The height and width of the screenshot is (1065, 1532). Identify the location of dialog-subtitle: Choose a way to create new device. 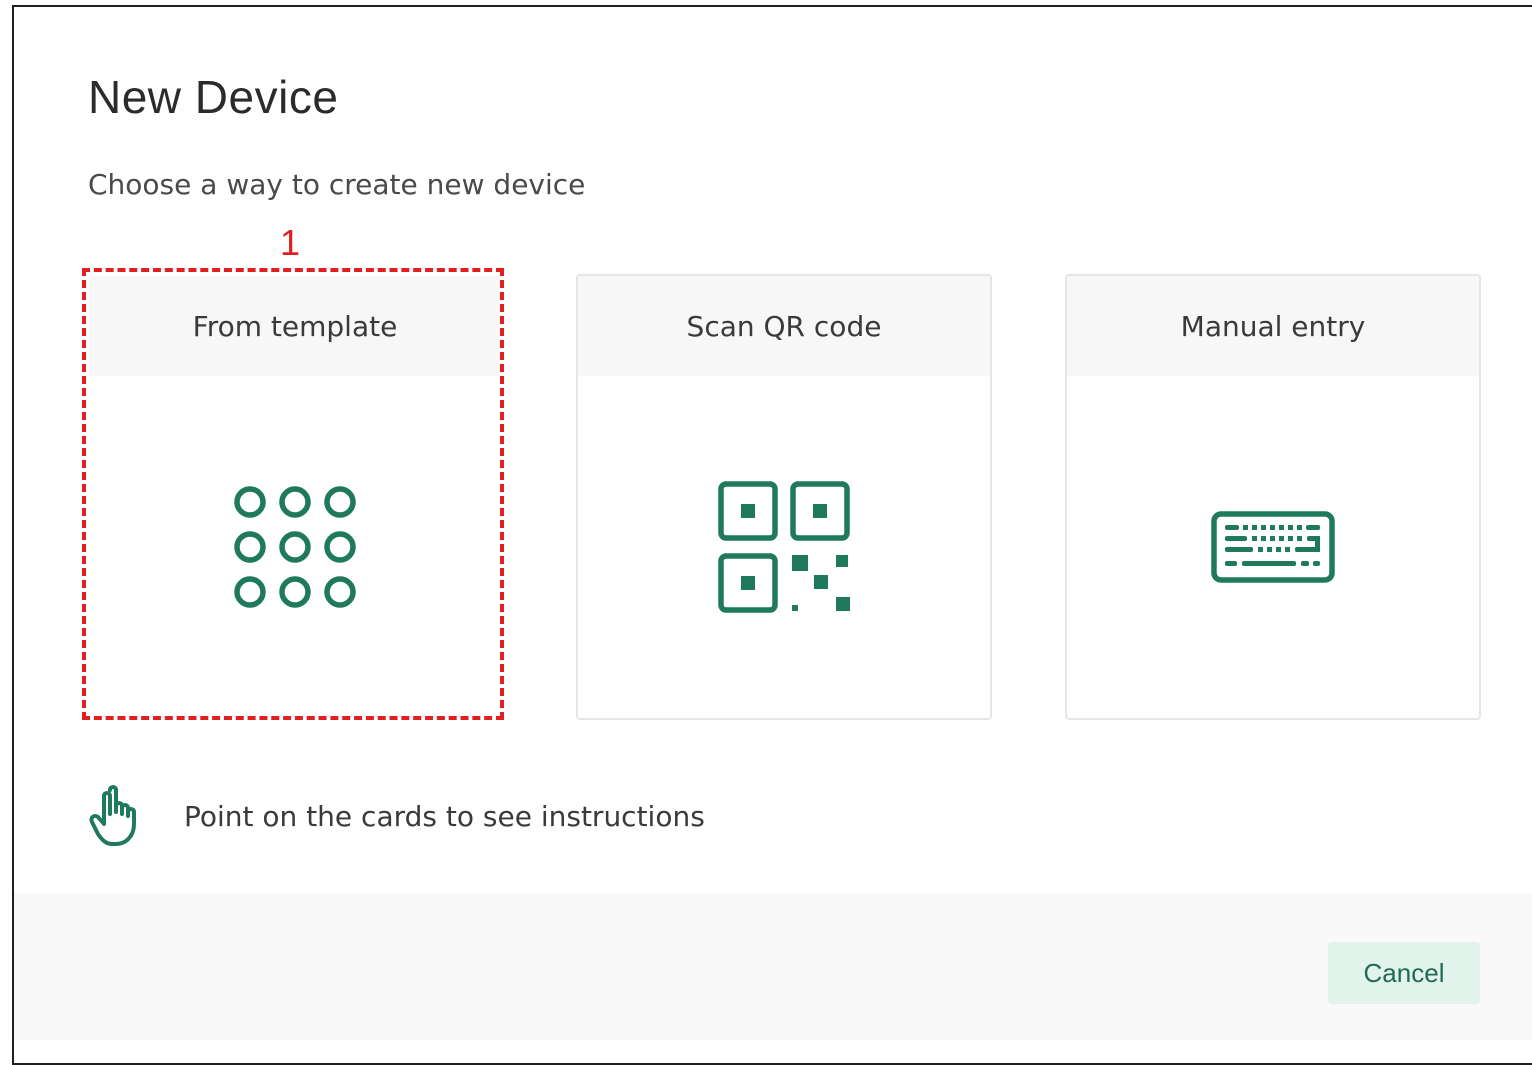
(337, 184).